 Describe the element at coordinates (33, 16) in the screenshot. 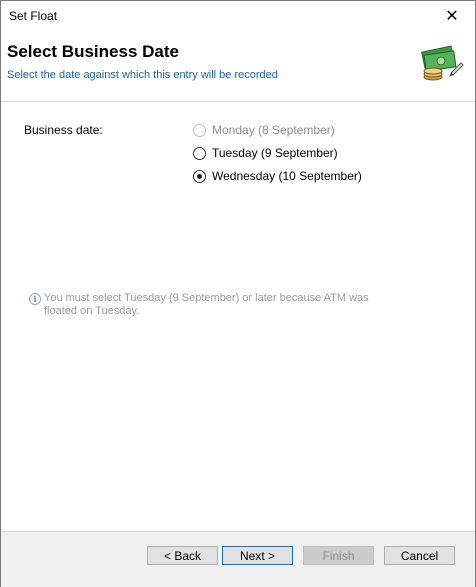

I see `window-title: Set Float` at that location.